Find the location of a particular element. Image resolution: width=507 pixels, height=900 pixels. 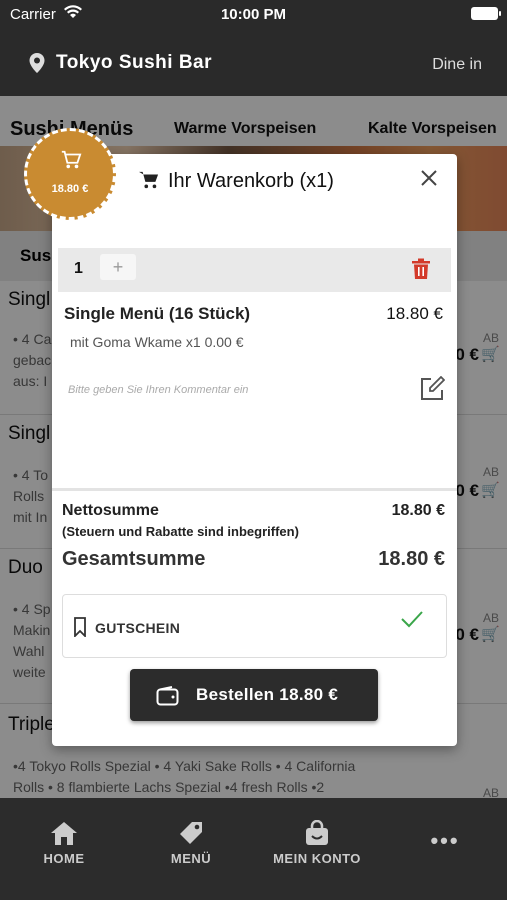

modal-title: Ihr Warenkorb (x1) is located at coordinates (251, 181).